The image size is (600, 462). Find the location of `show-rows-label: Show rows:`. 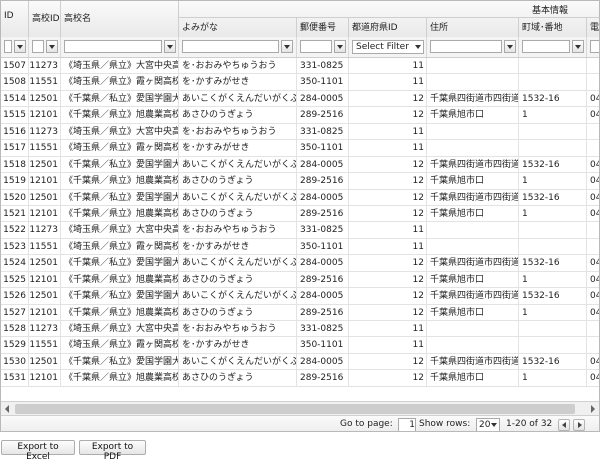

show-rows-label: Show rows: is located at coordinates (445, 424).